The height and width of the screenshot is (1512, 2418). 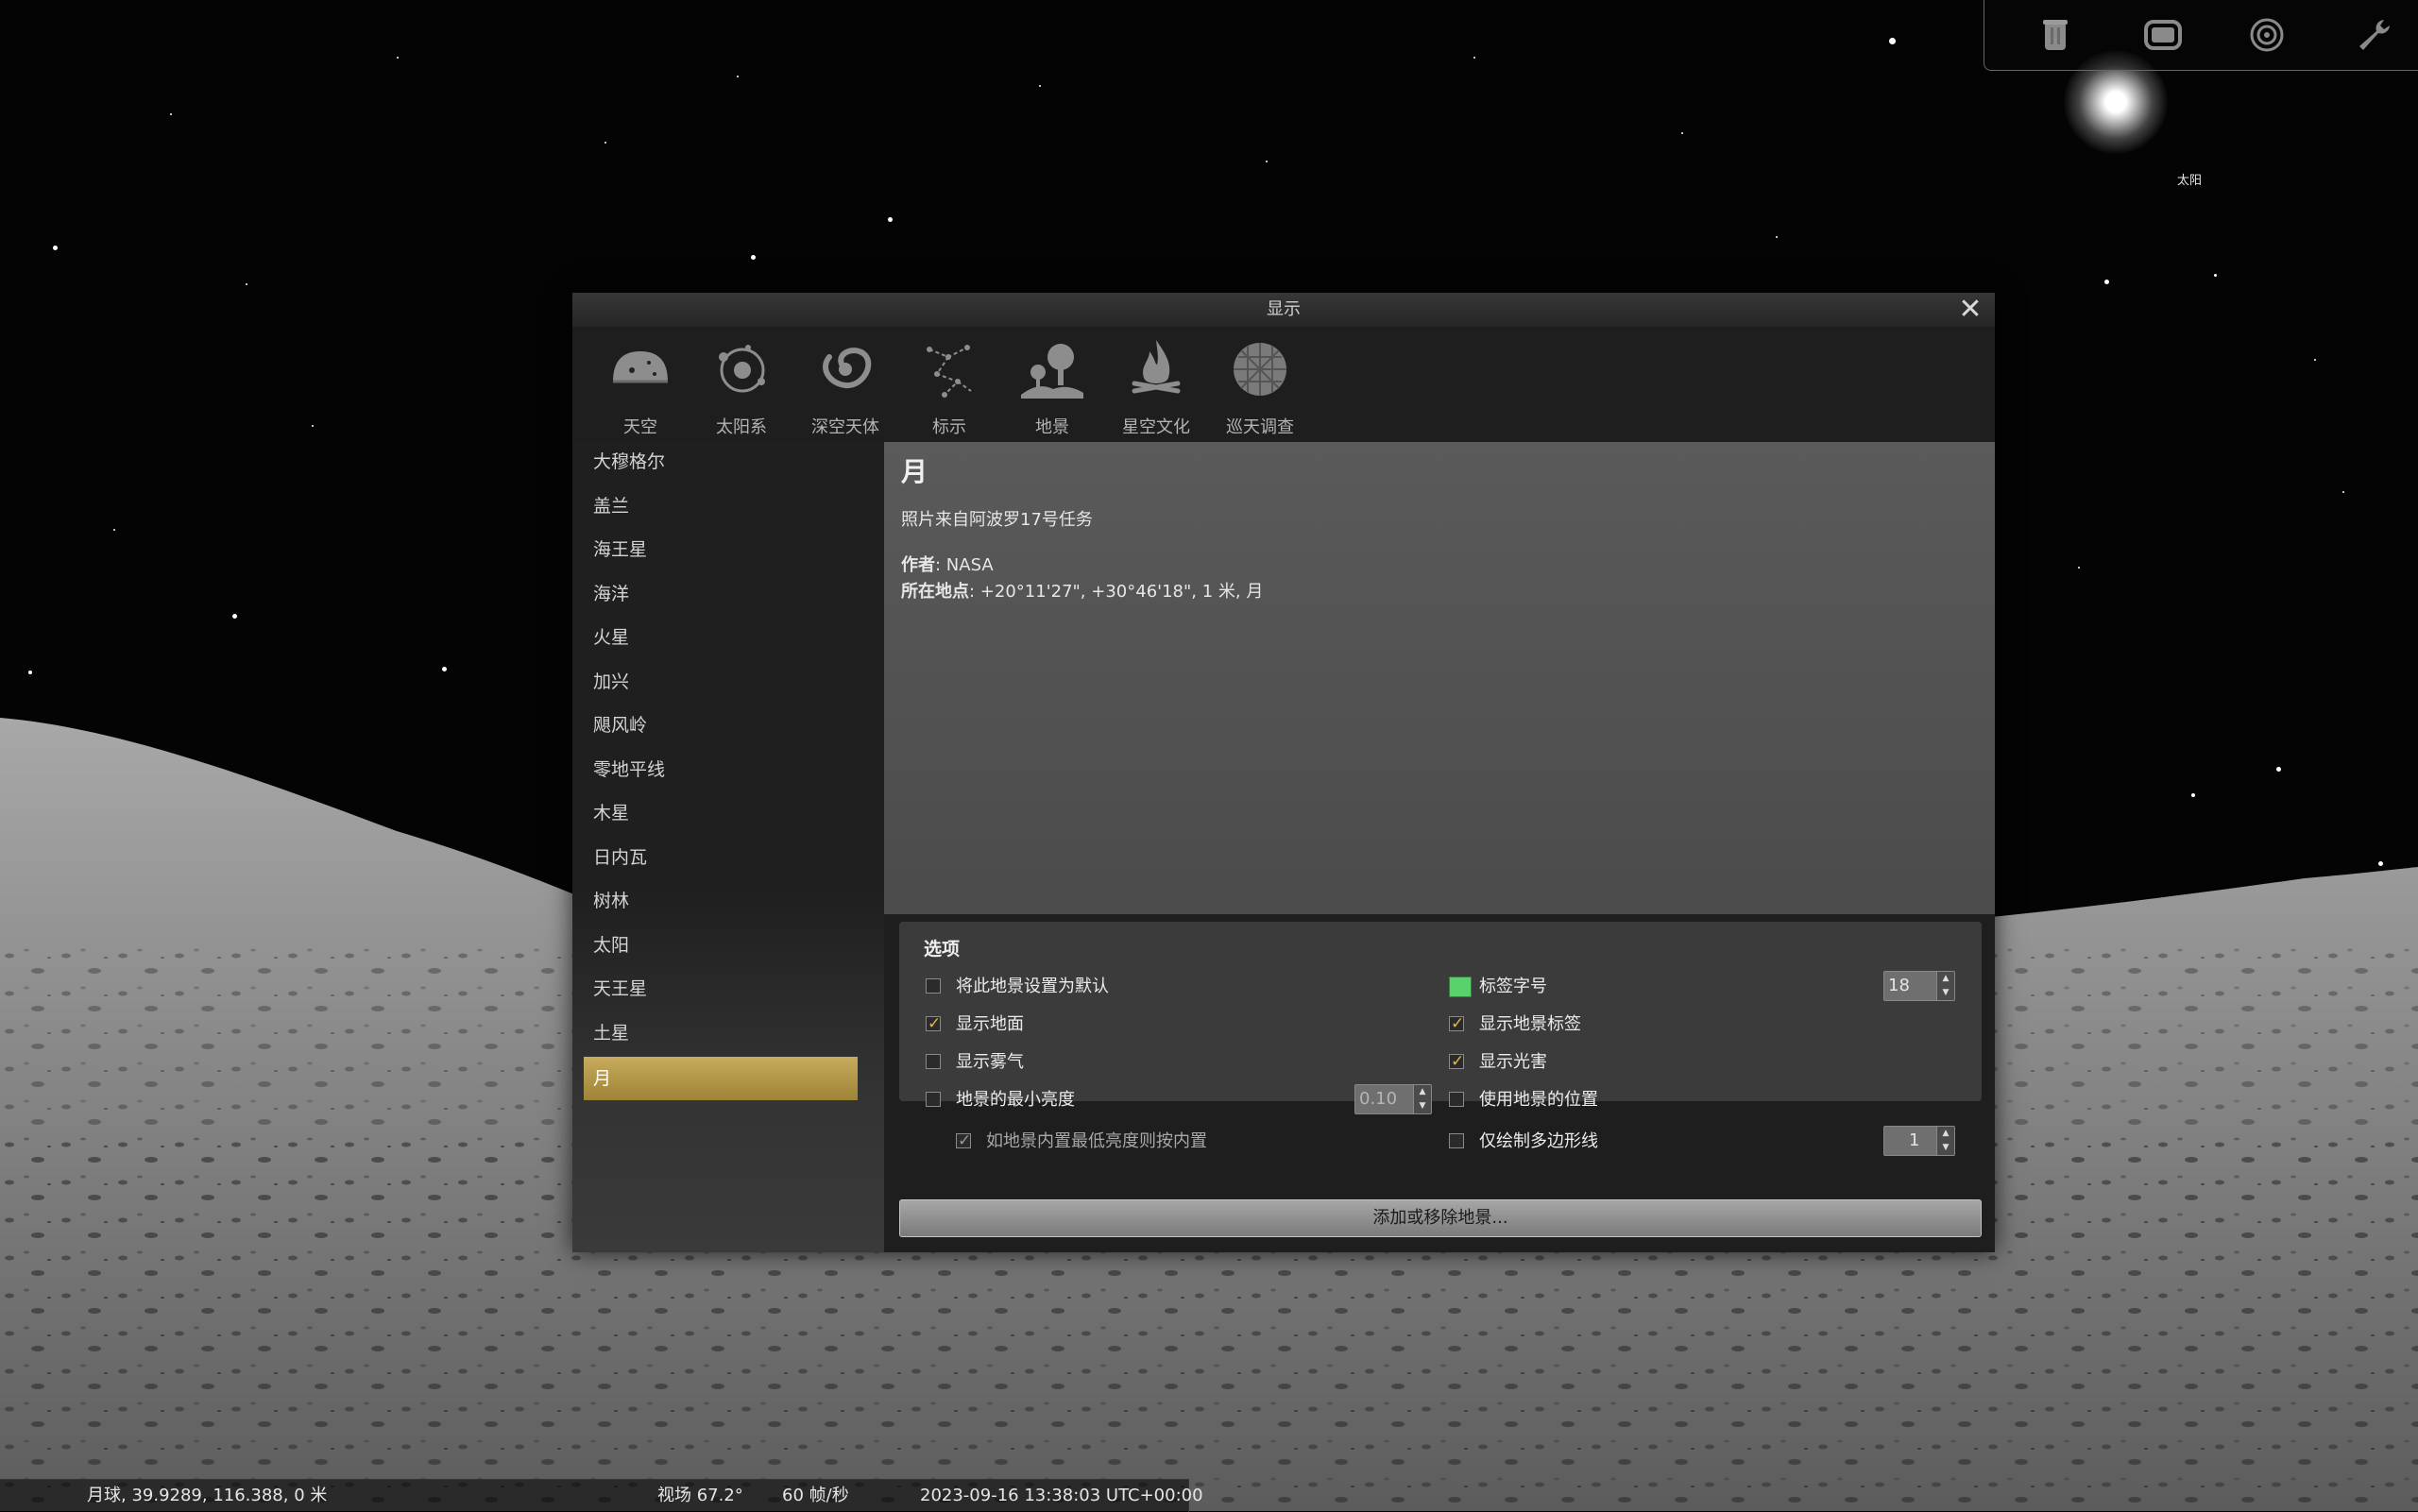 What do you see at coordinates (949, 372) in the screenshot?
I see `constellation-icon` at bounding box center [949, 372].